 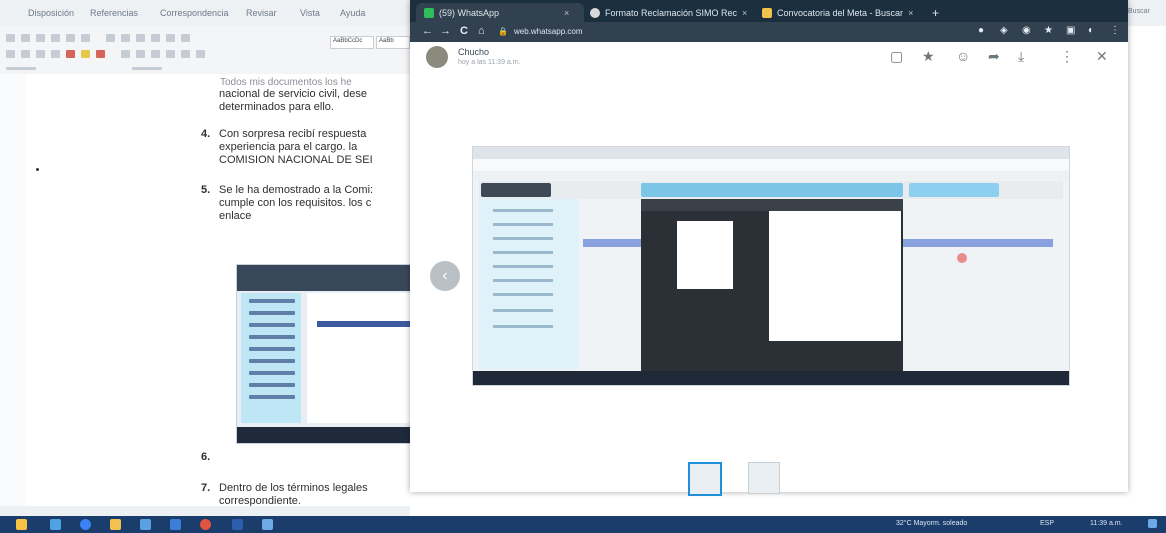 I want to click on line-spacing-icon, so click(x=185, y=54).